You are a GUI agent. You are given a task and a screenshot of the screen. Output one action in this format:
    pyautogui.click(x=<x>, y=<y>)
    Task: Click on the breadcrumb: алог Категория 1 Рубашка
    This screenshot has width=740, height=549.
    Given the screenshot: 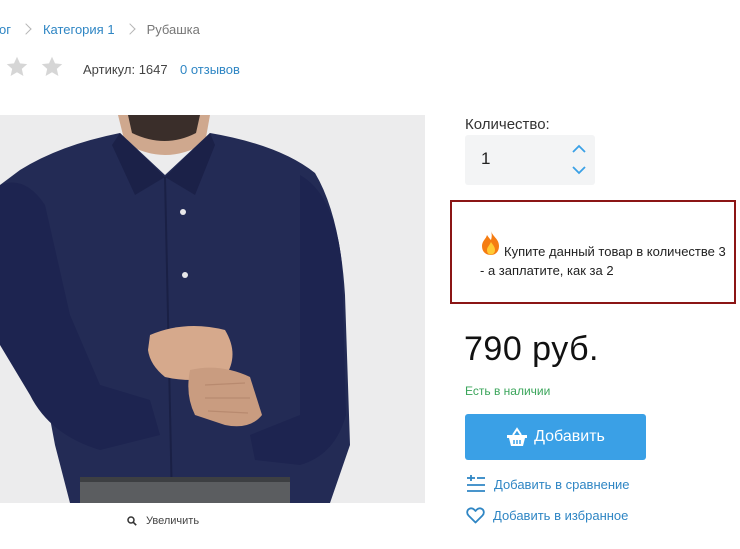 What is the action you would take?
    pyautogui.click(x=100, y=29)
    